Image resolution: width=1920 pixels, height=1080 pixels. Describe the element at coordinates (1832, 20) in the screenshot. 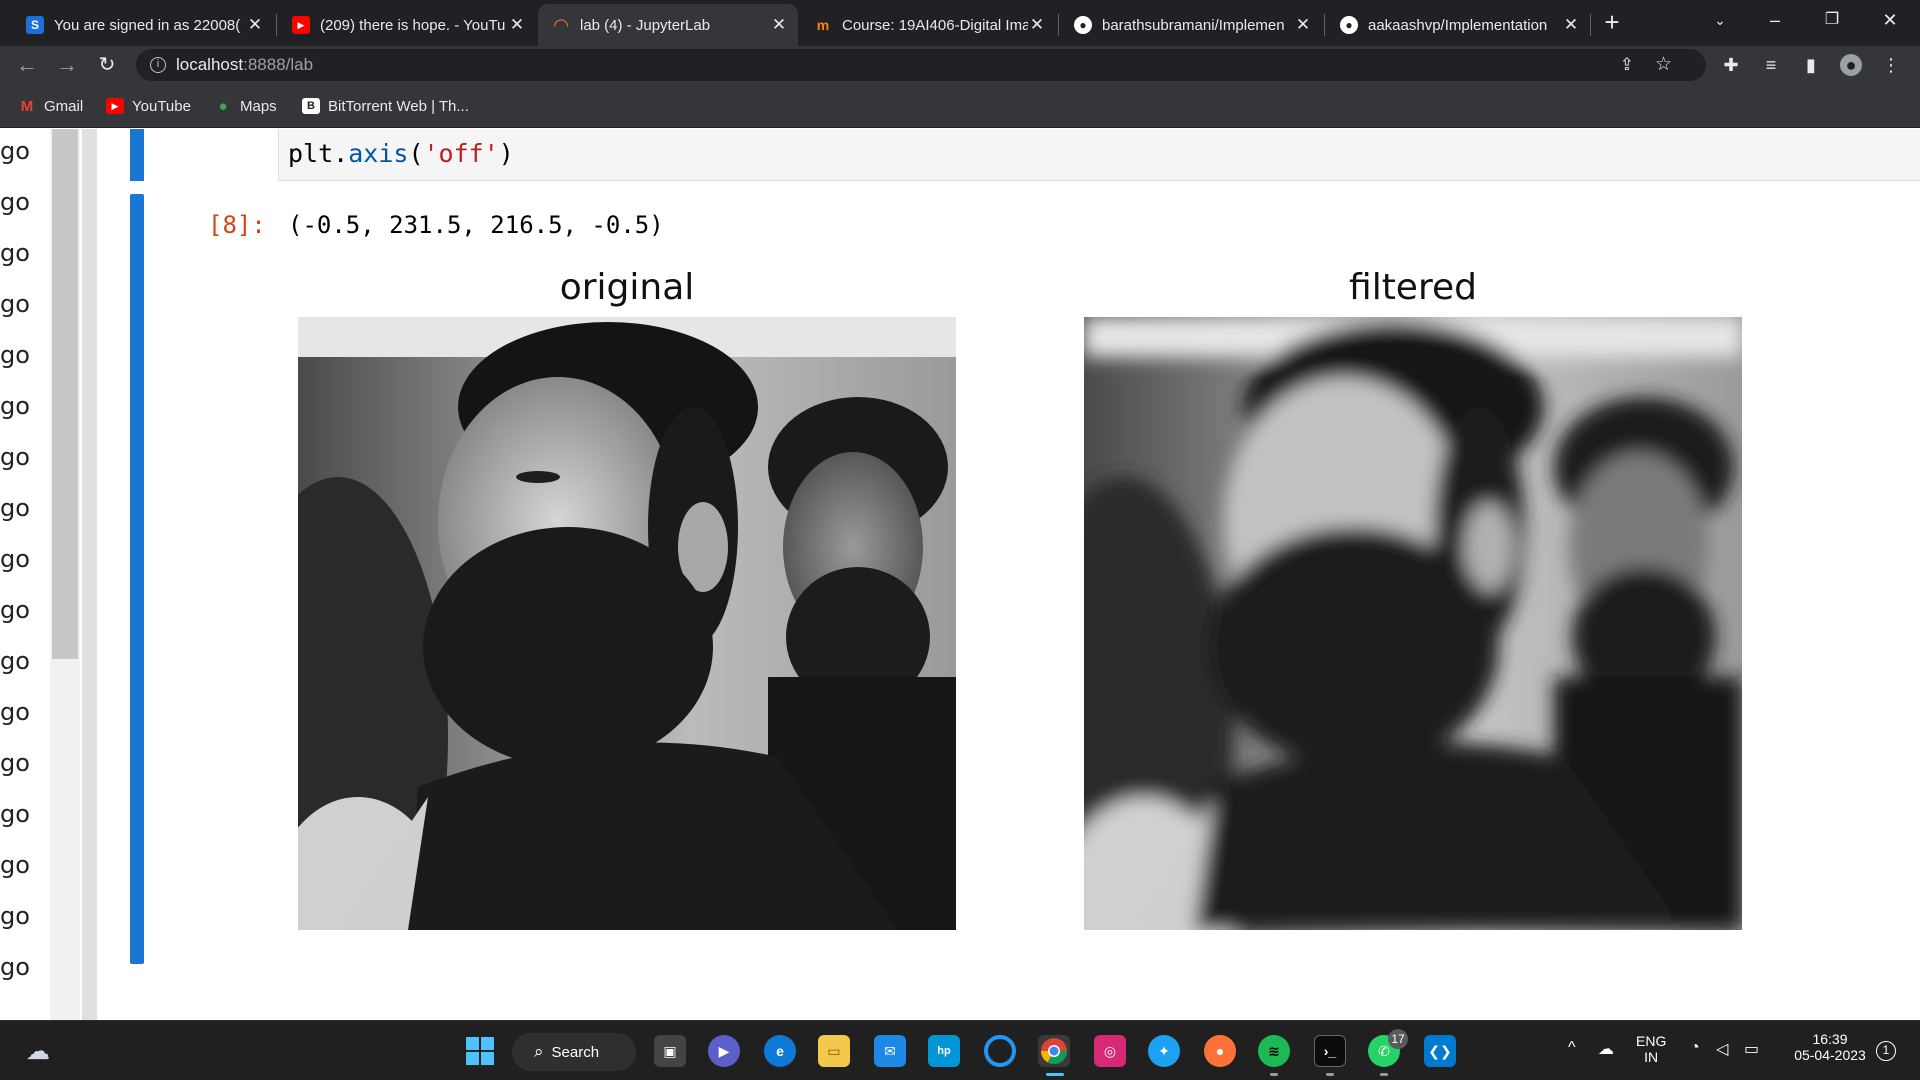

I see `restore-icon: ❐` at that location.